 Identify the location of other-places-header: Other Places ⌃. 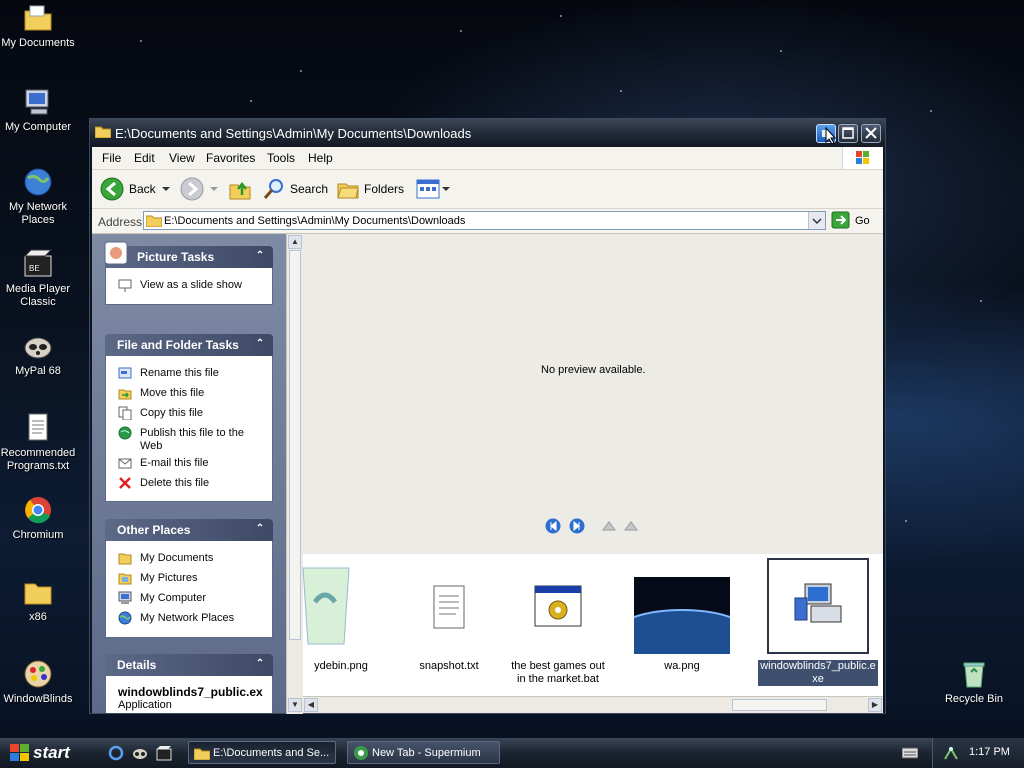
(189, 530).